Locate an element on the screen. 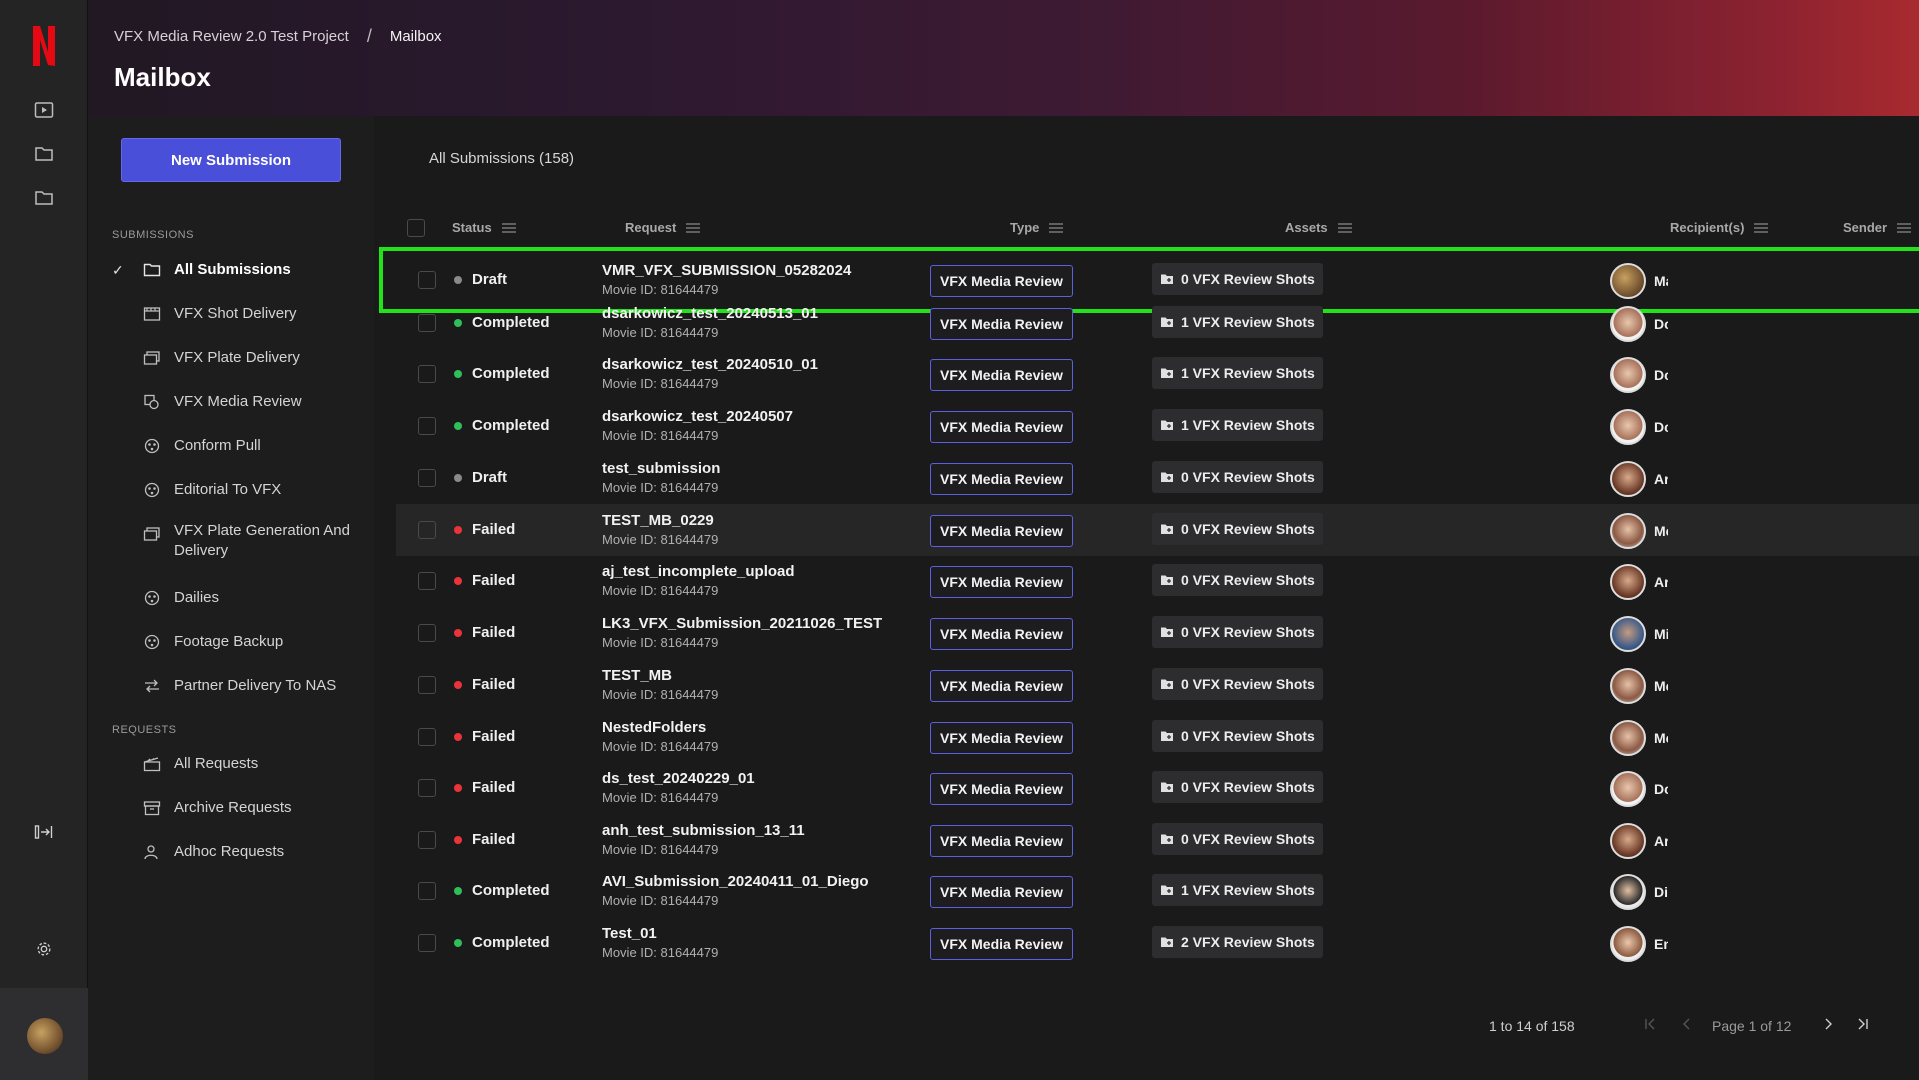 This screenshot has width=1919, height=1080. settings-gear-icon is located at coordinates (44, 949).